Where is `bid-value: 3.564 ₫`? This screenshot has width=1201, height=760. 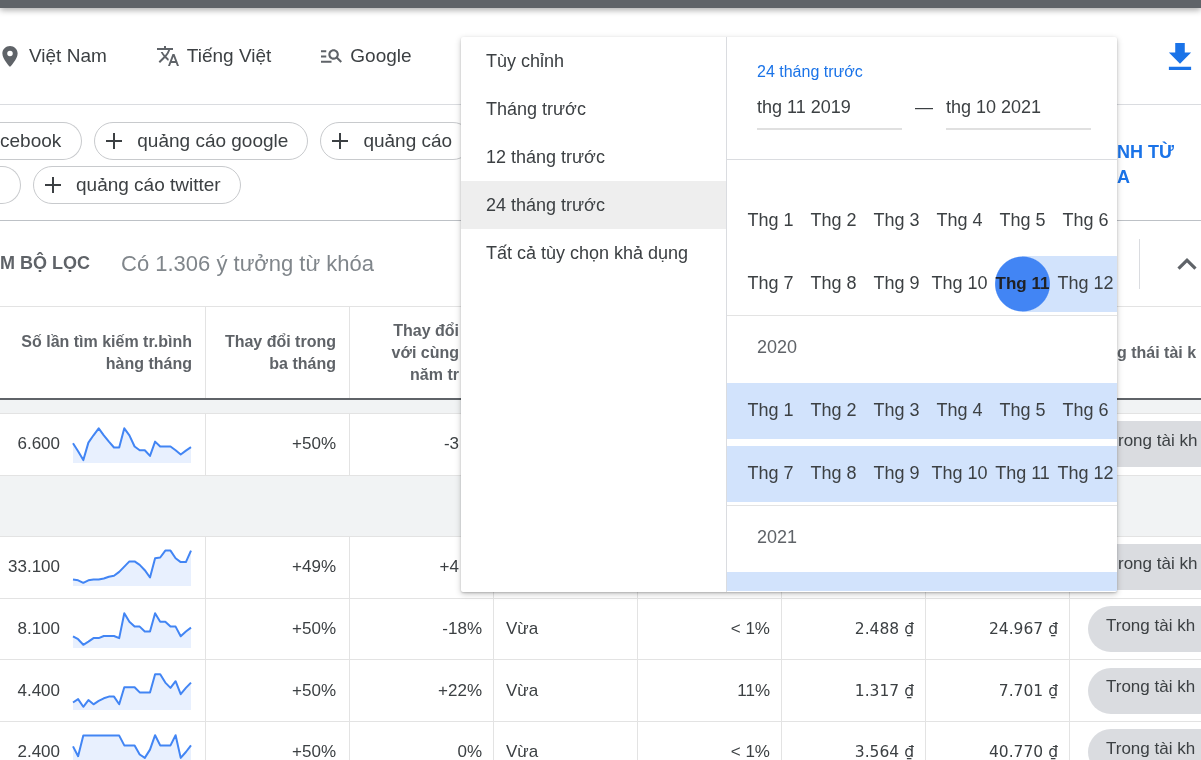
bid-value: 3.564 ₫ is located at coordinates (884, 751).